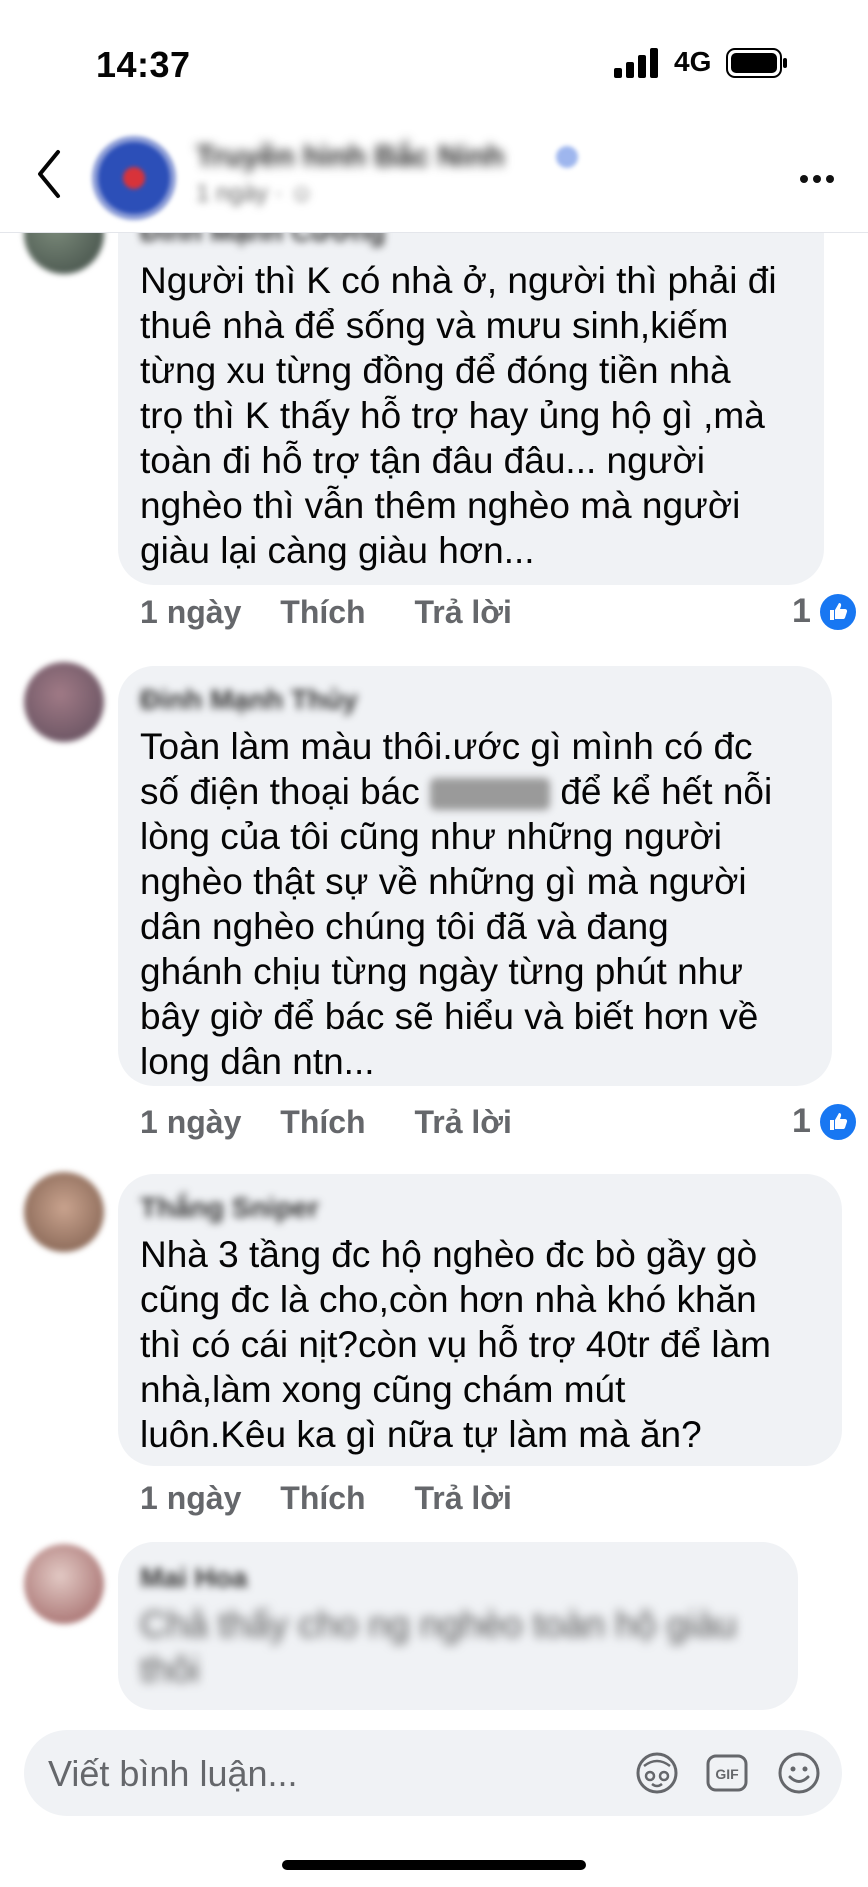 The width and height of the screenshot is (868, 1887). Describe the element at coordinates (434, 1865) in the screenshot. I see `home-indicator` at that location.